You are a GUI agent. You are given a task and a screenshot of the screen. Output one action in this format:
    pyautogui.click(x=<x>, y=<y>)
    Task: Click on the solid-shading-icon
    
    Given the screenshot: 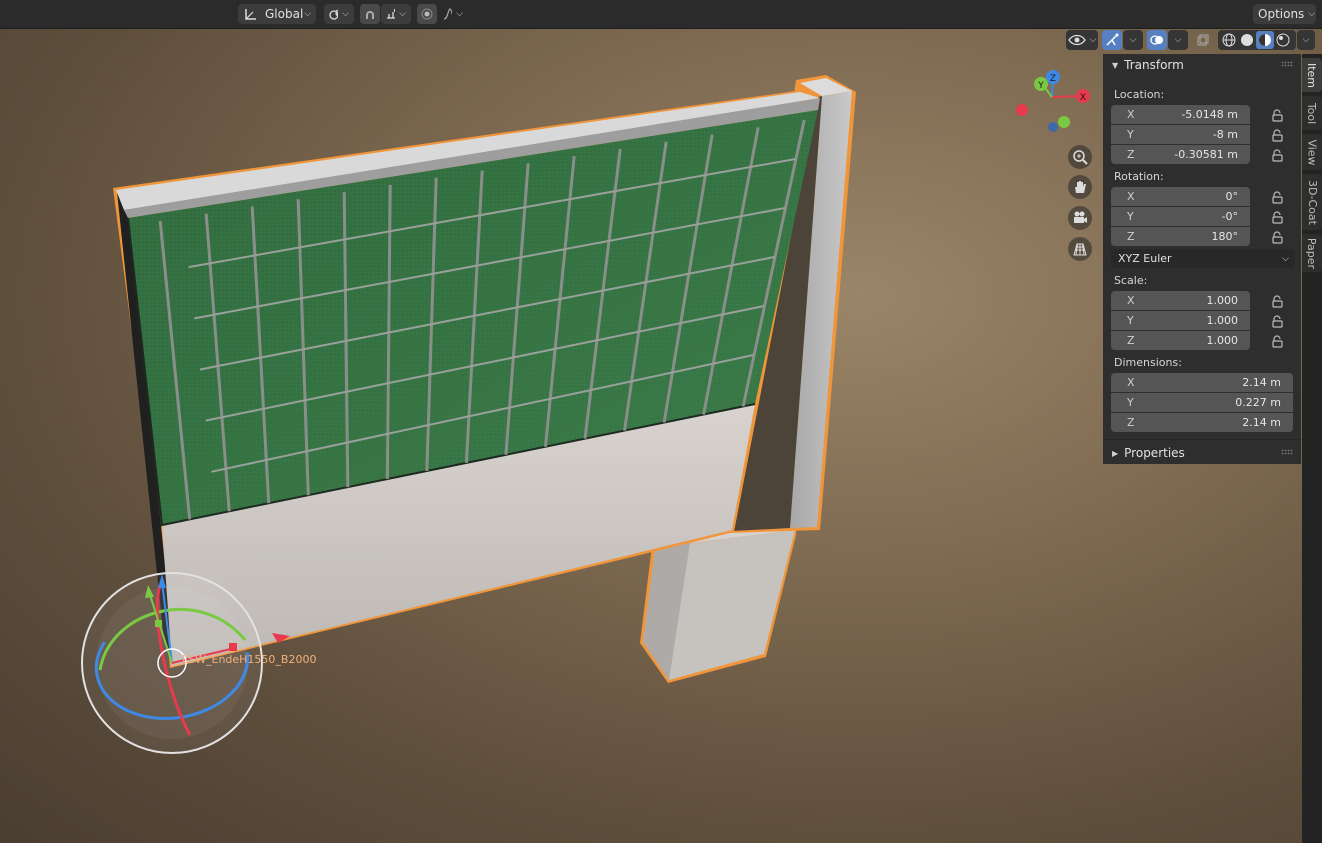 What is the action you would take?
    pyautogui.click(x=1247, y=40)
    